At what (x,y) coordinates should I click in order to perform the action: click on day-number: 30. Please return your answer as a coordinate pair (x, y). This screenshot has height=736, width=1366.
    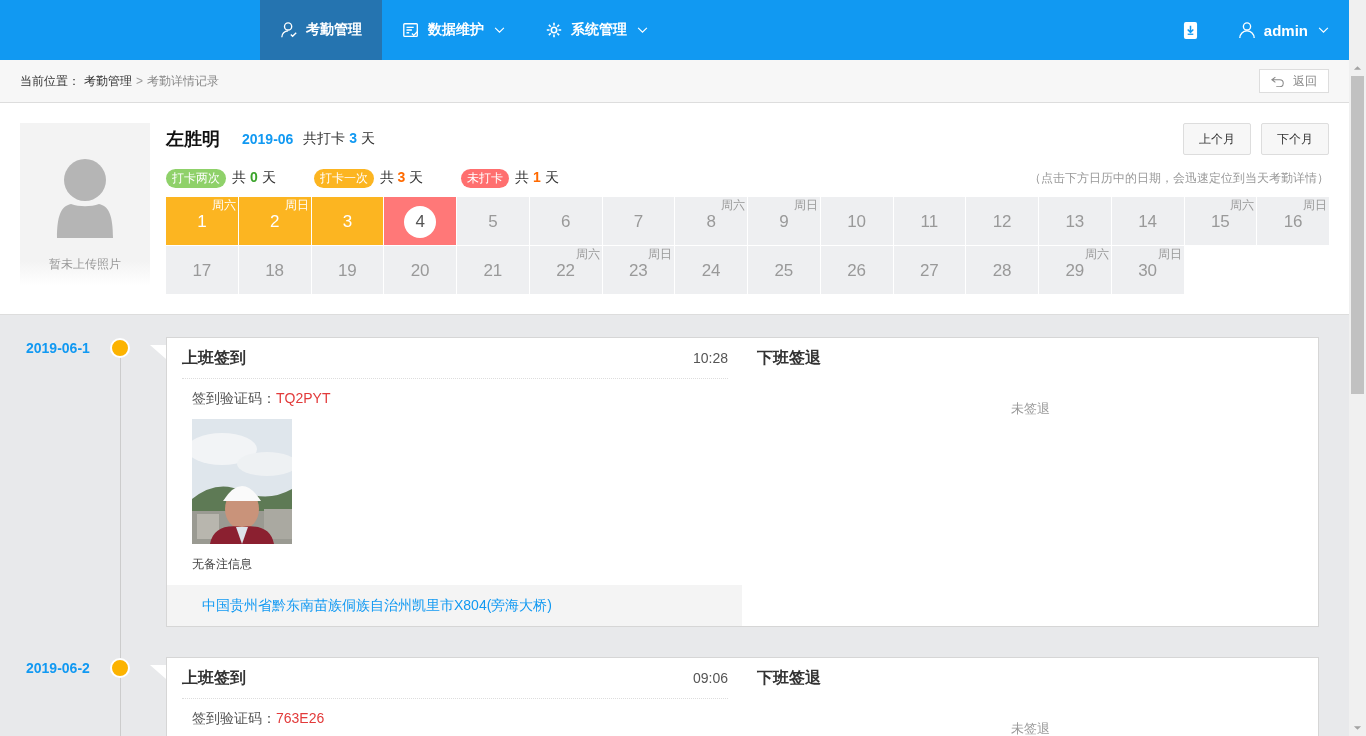
    Looking at the image, I should click on (1148, 271).